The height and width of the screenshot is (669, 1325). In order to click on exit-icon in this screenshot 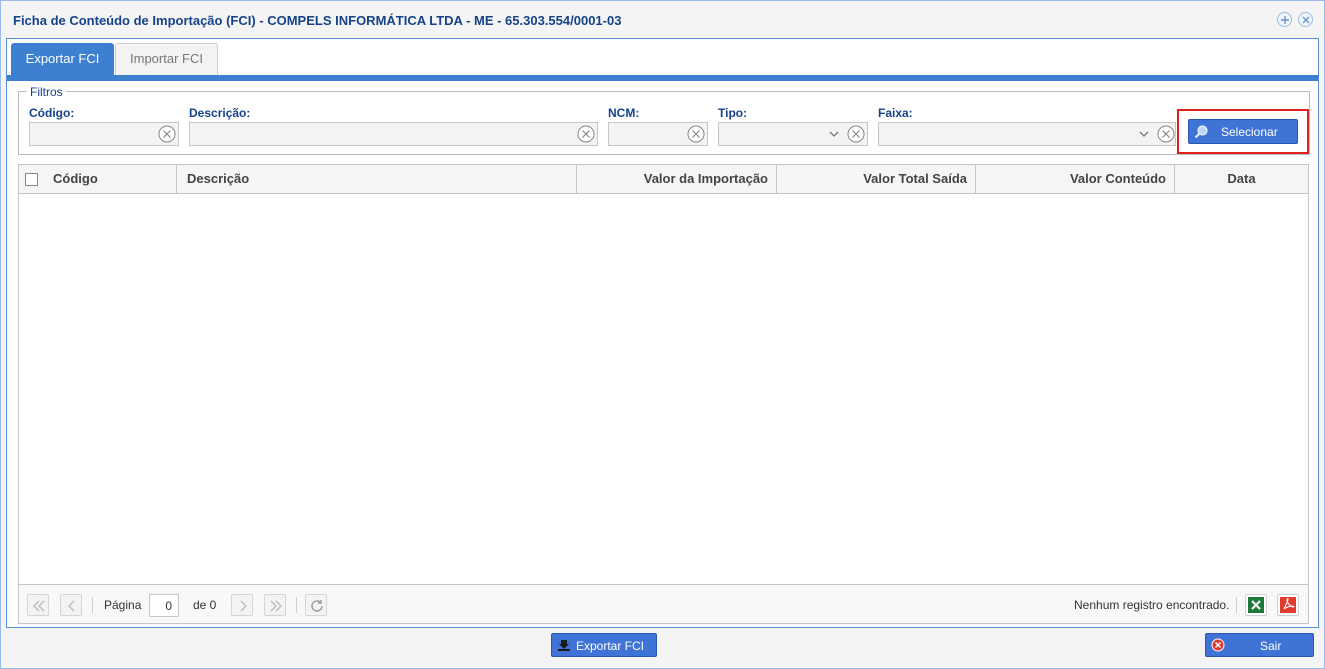, I will do `click(1218, 645)`.